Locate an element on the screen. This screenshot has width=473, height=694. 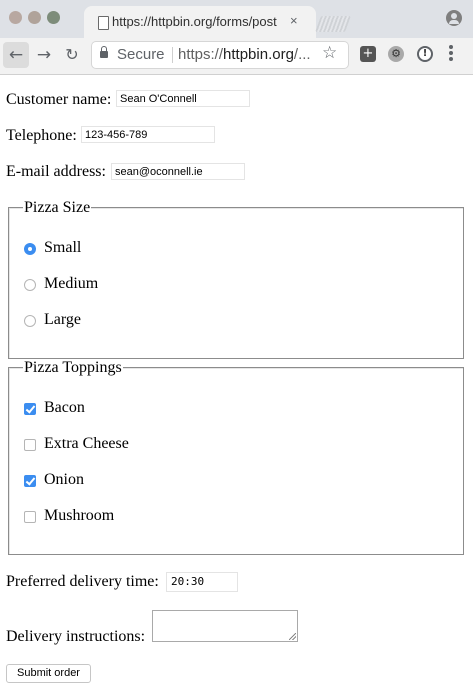
address-divider is located at coordinates (172, 55).